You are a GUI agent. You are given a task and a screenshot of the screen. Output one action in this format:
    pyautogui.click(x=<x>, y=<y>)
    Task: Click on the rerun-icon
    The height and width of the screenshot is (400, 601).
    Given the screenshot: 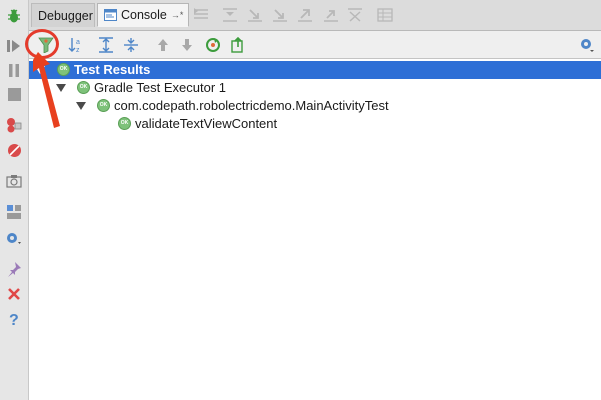 What is the action you would take?
    pyautogui.click(x=213, y=45)
    